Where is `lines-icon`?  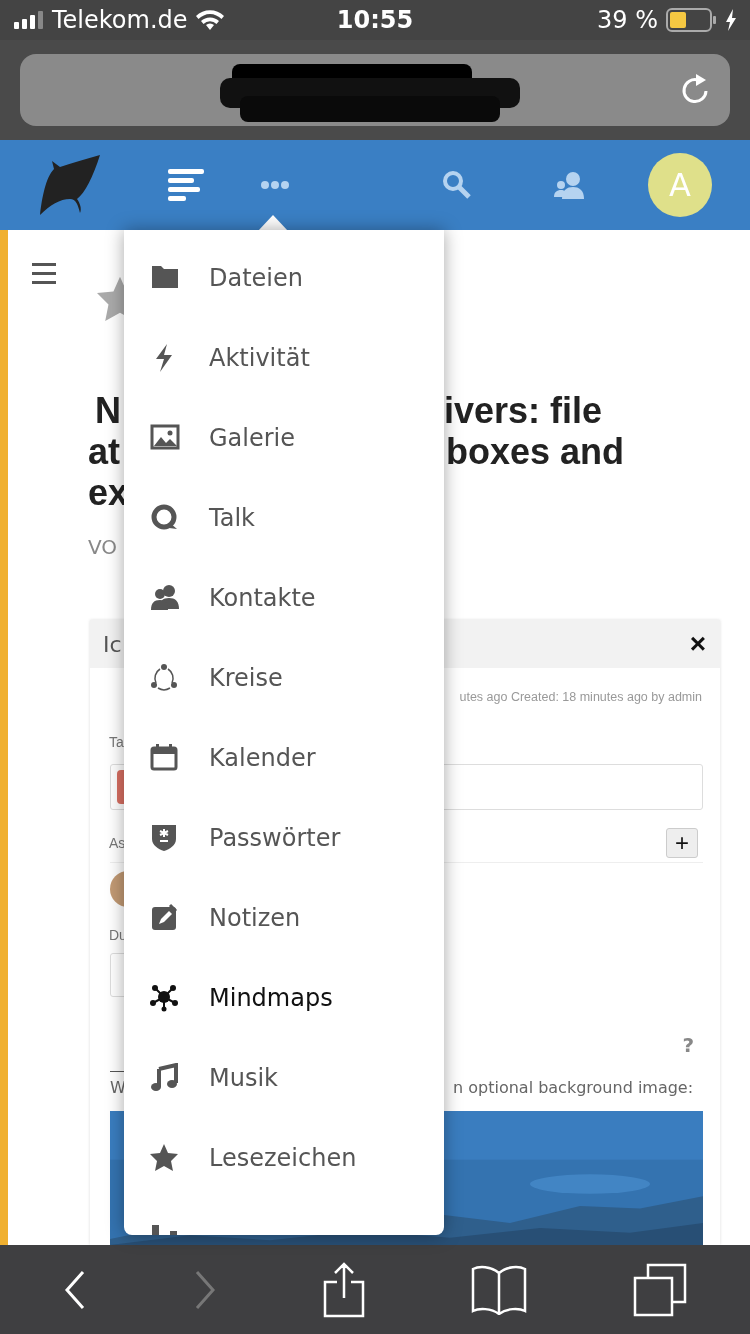
lines-icon is located at coordinates (186, 185).